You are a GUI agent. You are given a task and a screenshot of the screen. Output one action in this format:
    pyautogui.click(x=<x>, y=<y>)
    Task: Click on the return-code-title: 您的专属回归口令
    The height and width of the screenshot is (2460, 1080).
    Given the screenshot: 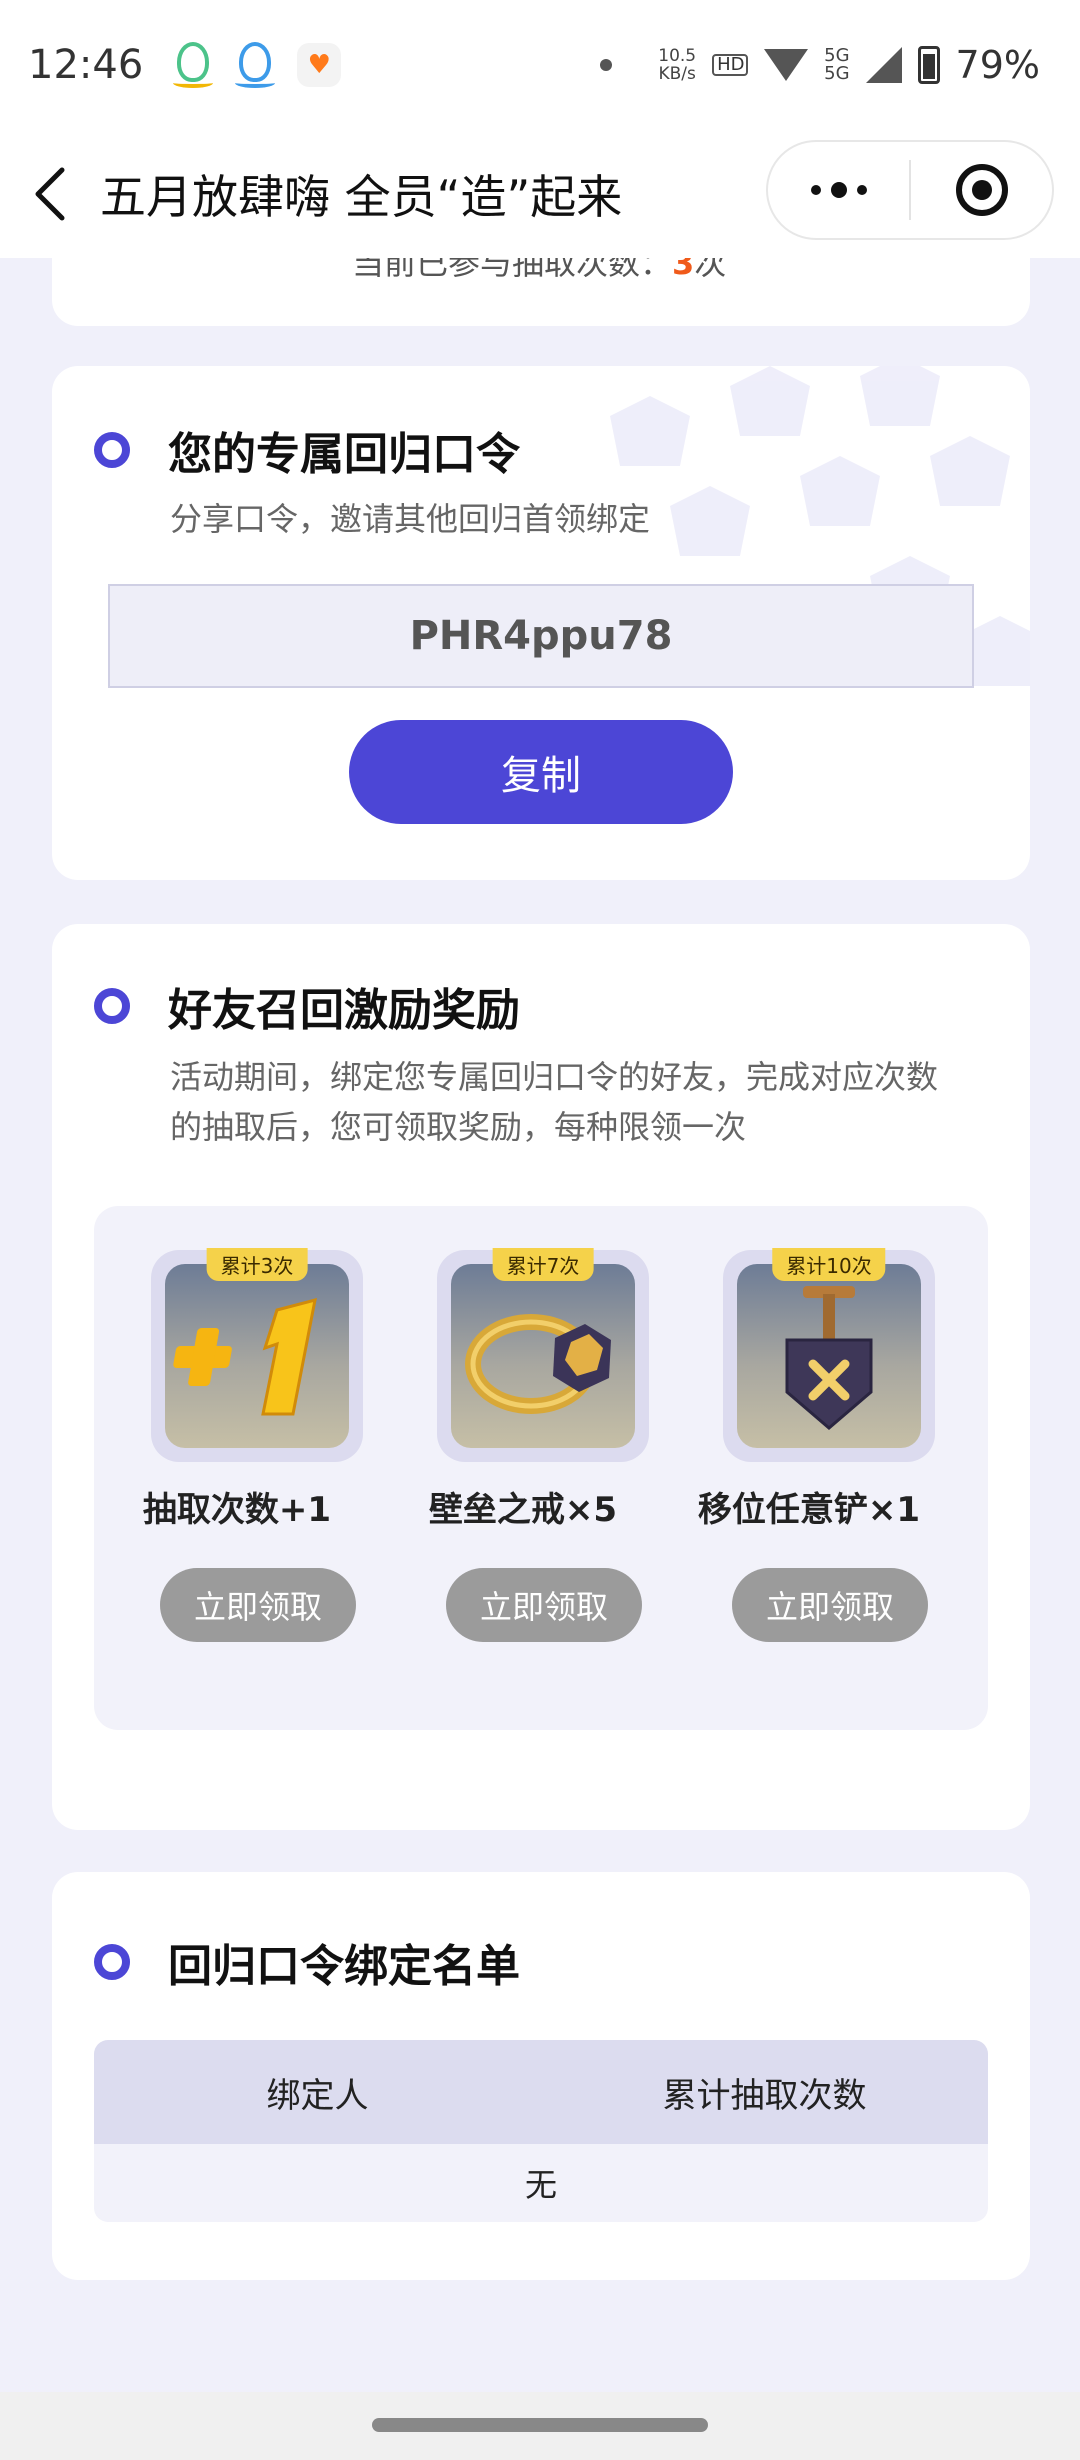 What is the action you would take?
    pyautogui.click(x=344, y=454)
    